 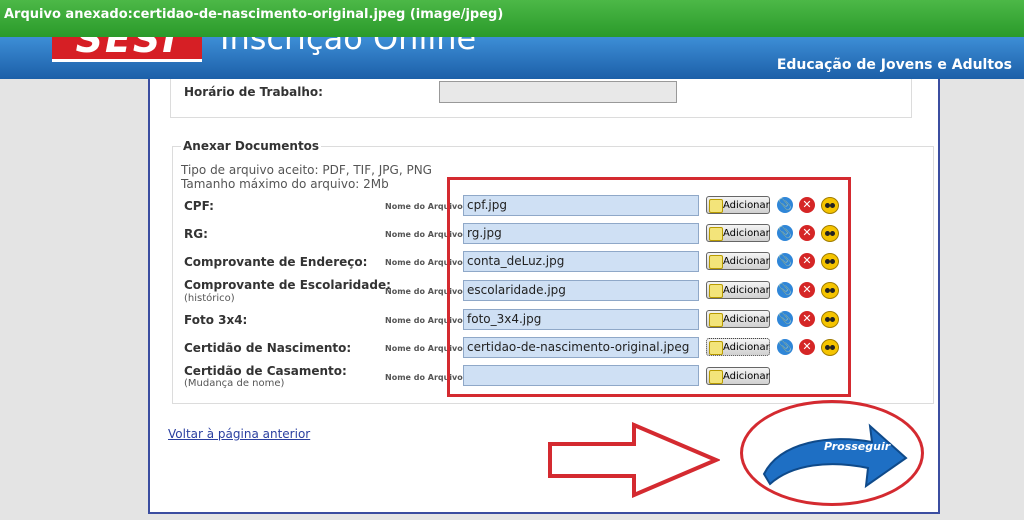 I want to click on logo-stripe, so click(x=127, y=60).